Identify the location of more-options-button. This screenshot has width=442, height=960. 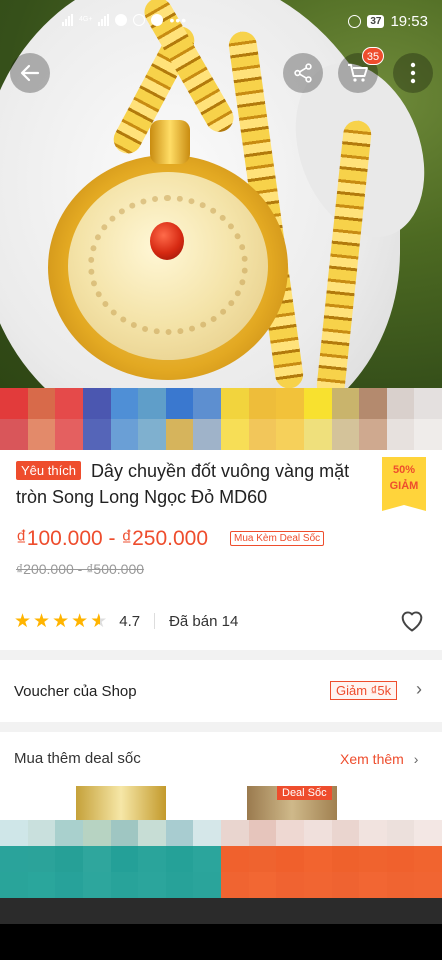
(413, 73).